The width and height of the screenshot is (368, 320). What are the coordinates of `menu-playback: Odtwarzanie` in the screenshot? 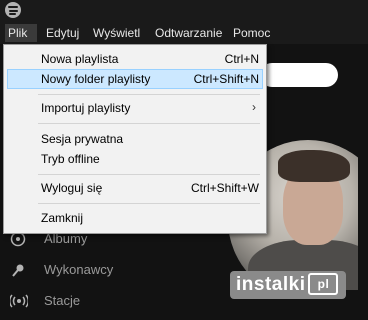 It's located at (188, 33).